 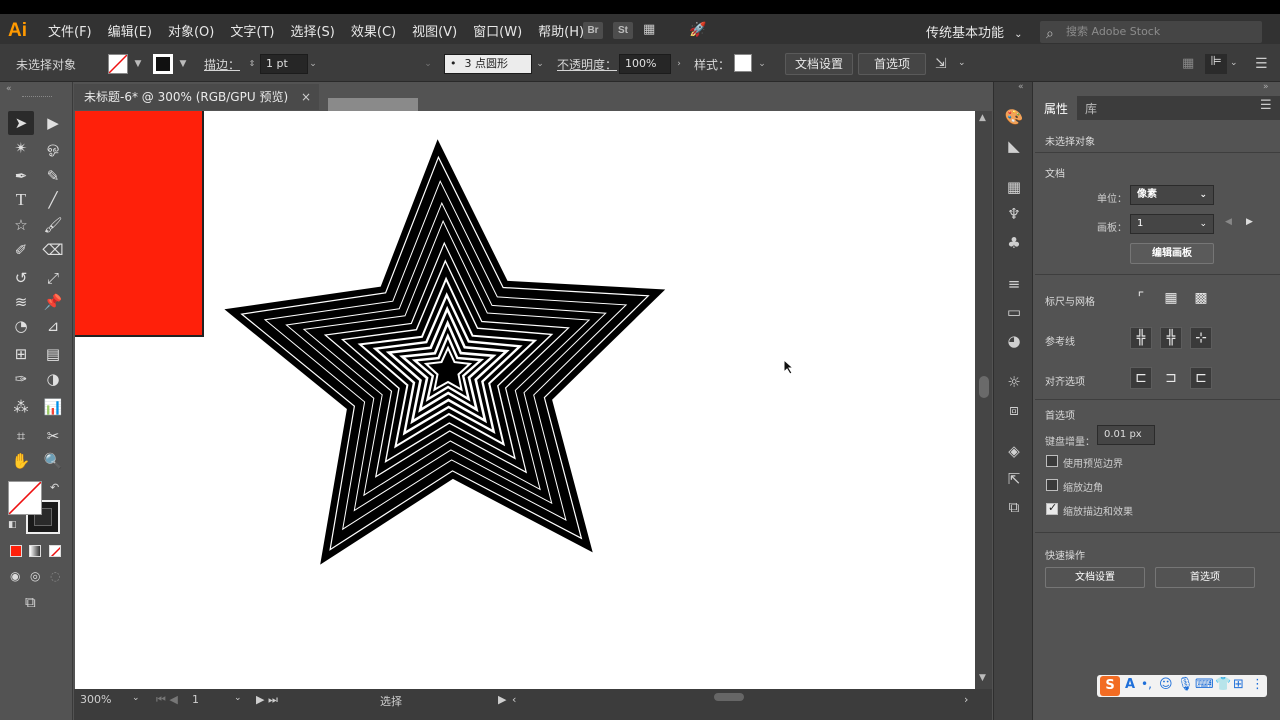 What do you see at coordinates (313, 64) in the screenshot?
I see `stroke-weight-dropdown: ⌄` at bounding box center [313, 64].